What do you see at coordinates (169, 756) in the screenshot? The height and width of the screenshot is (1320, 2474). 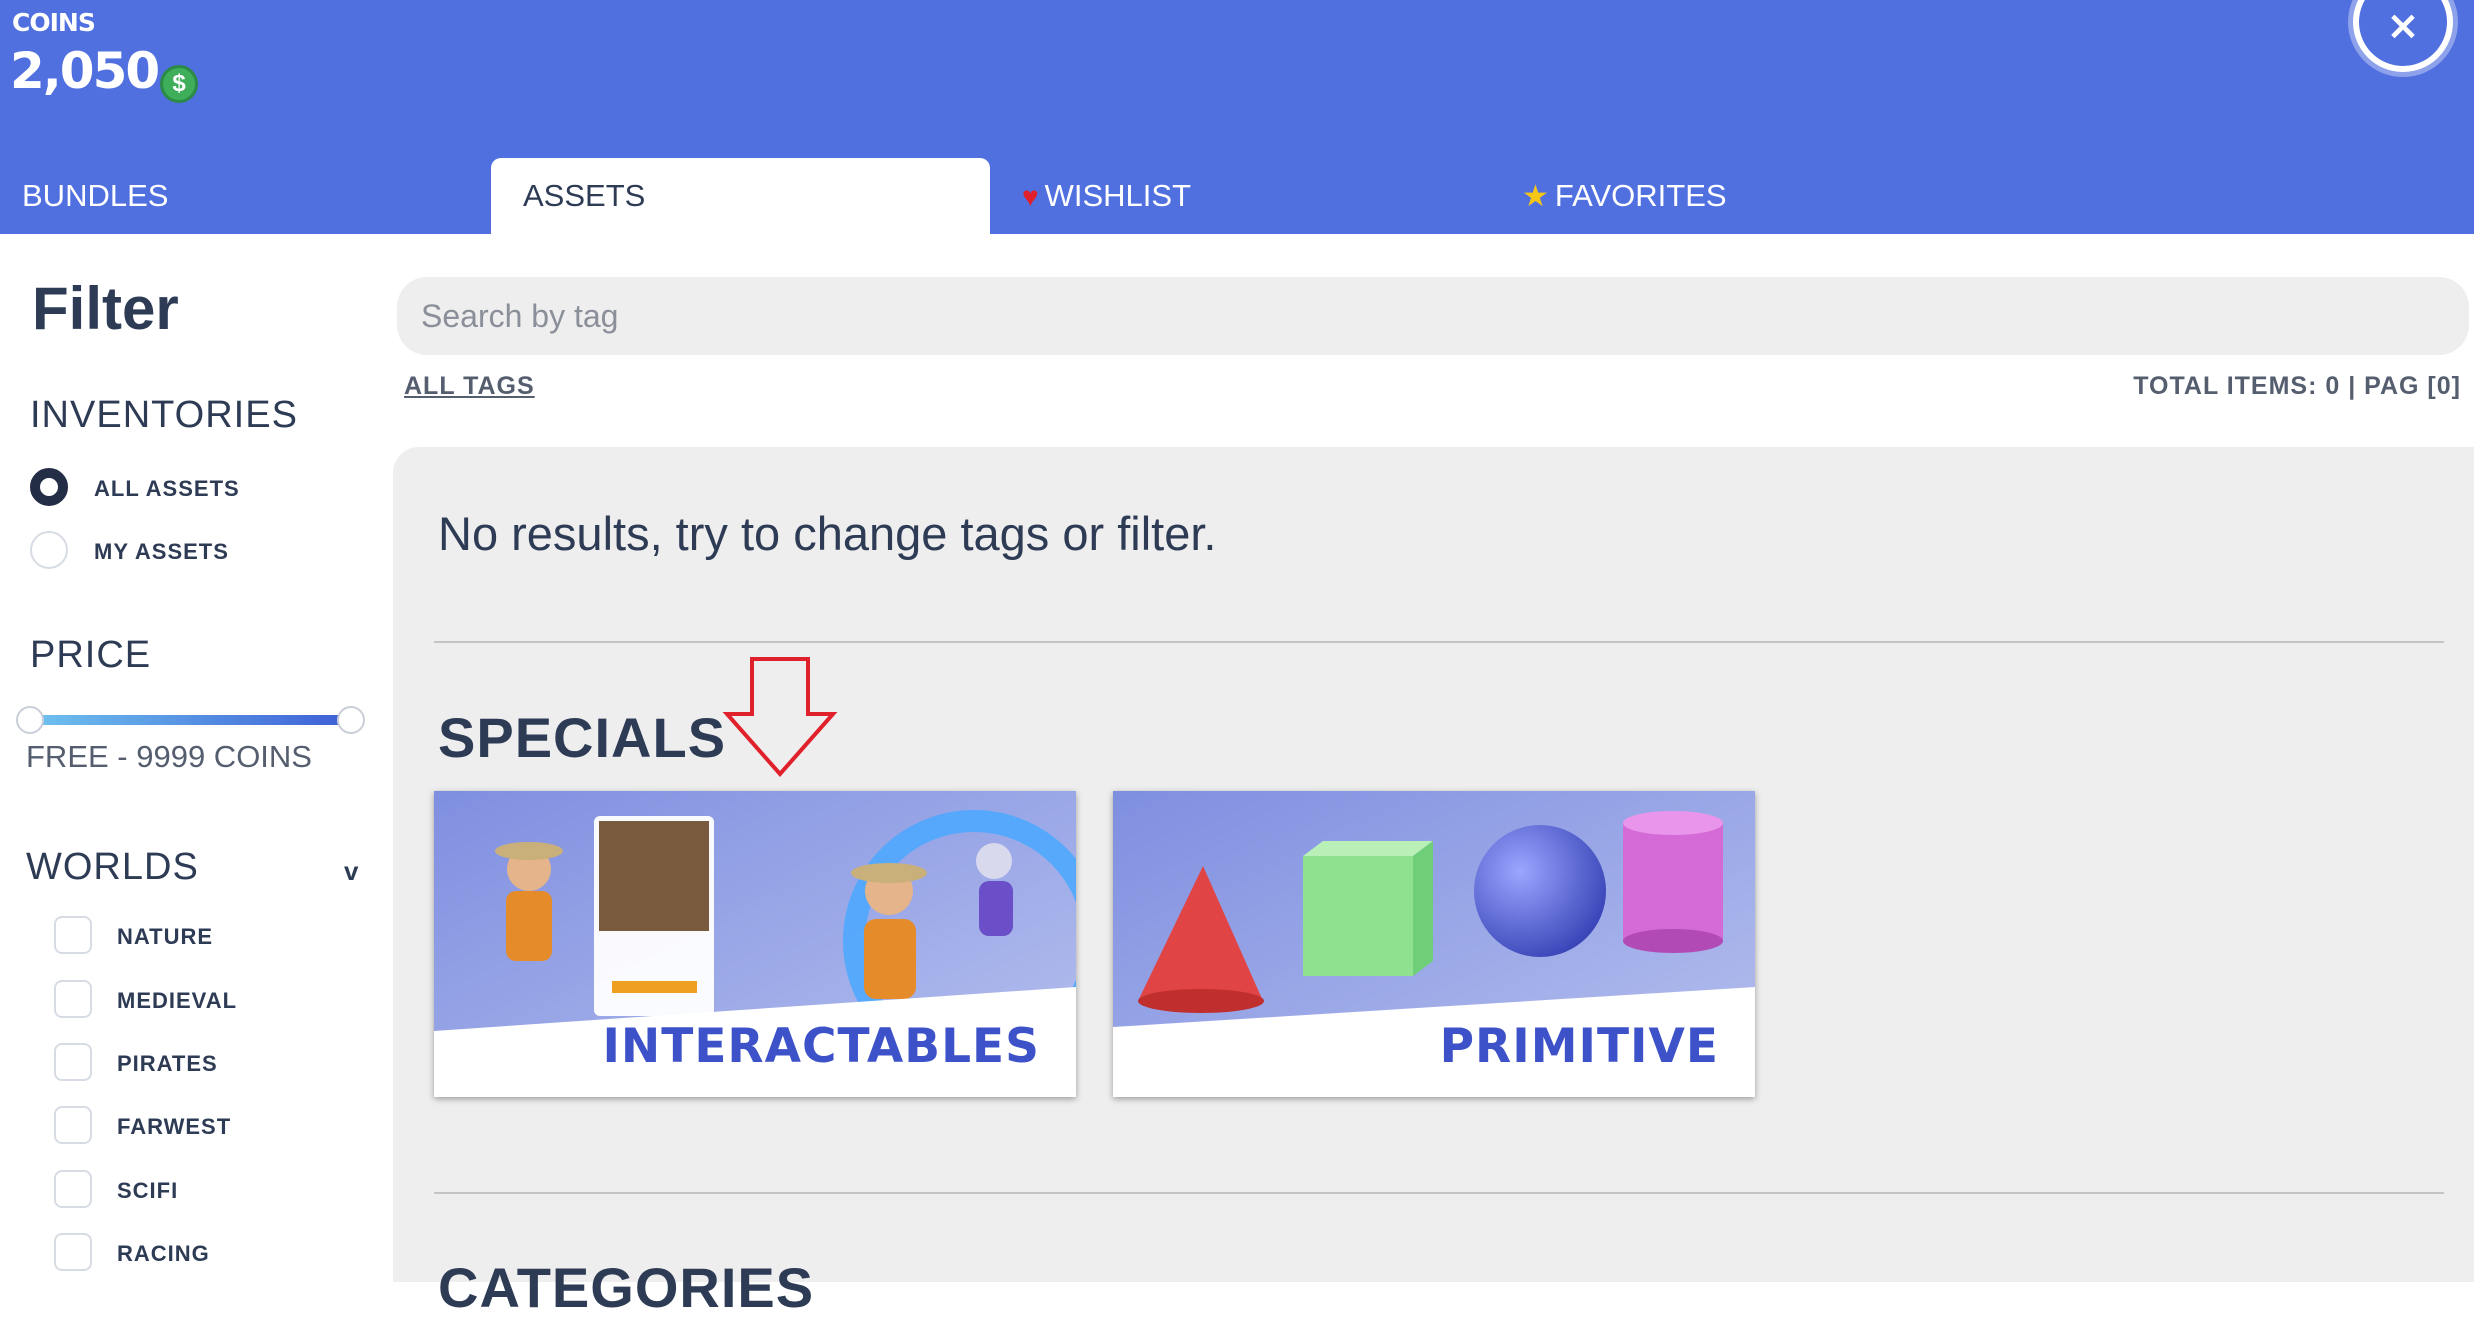 I see `price-range-text: FREE - 9999 COINS` at bounding box center [169, 756].